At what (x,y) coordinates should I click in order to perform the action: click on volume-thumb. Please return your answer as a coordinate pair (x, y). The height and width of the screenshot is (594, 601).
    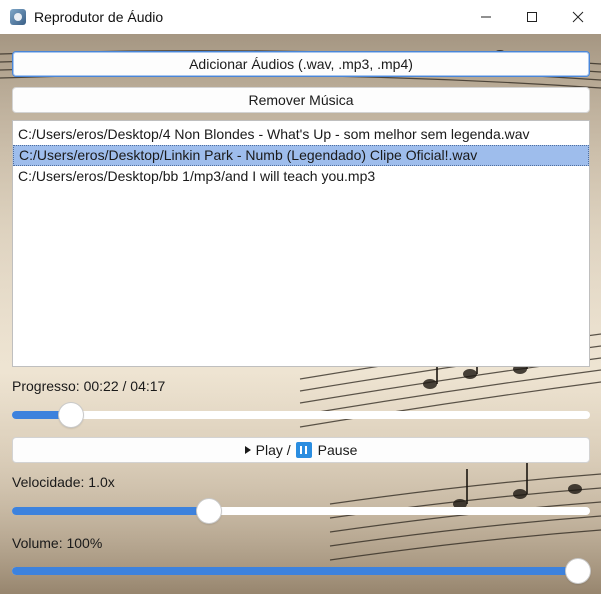
    Looking at the image, I should click on (578, 571).